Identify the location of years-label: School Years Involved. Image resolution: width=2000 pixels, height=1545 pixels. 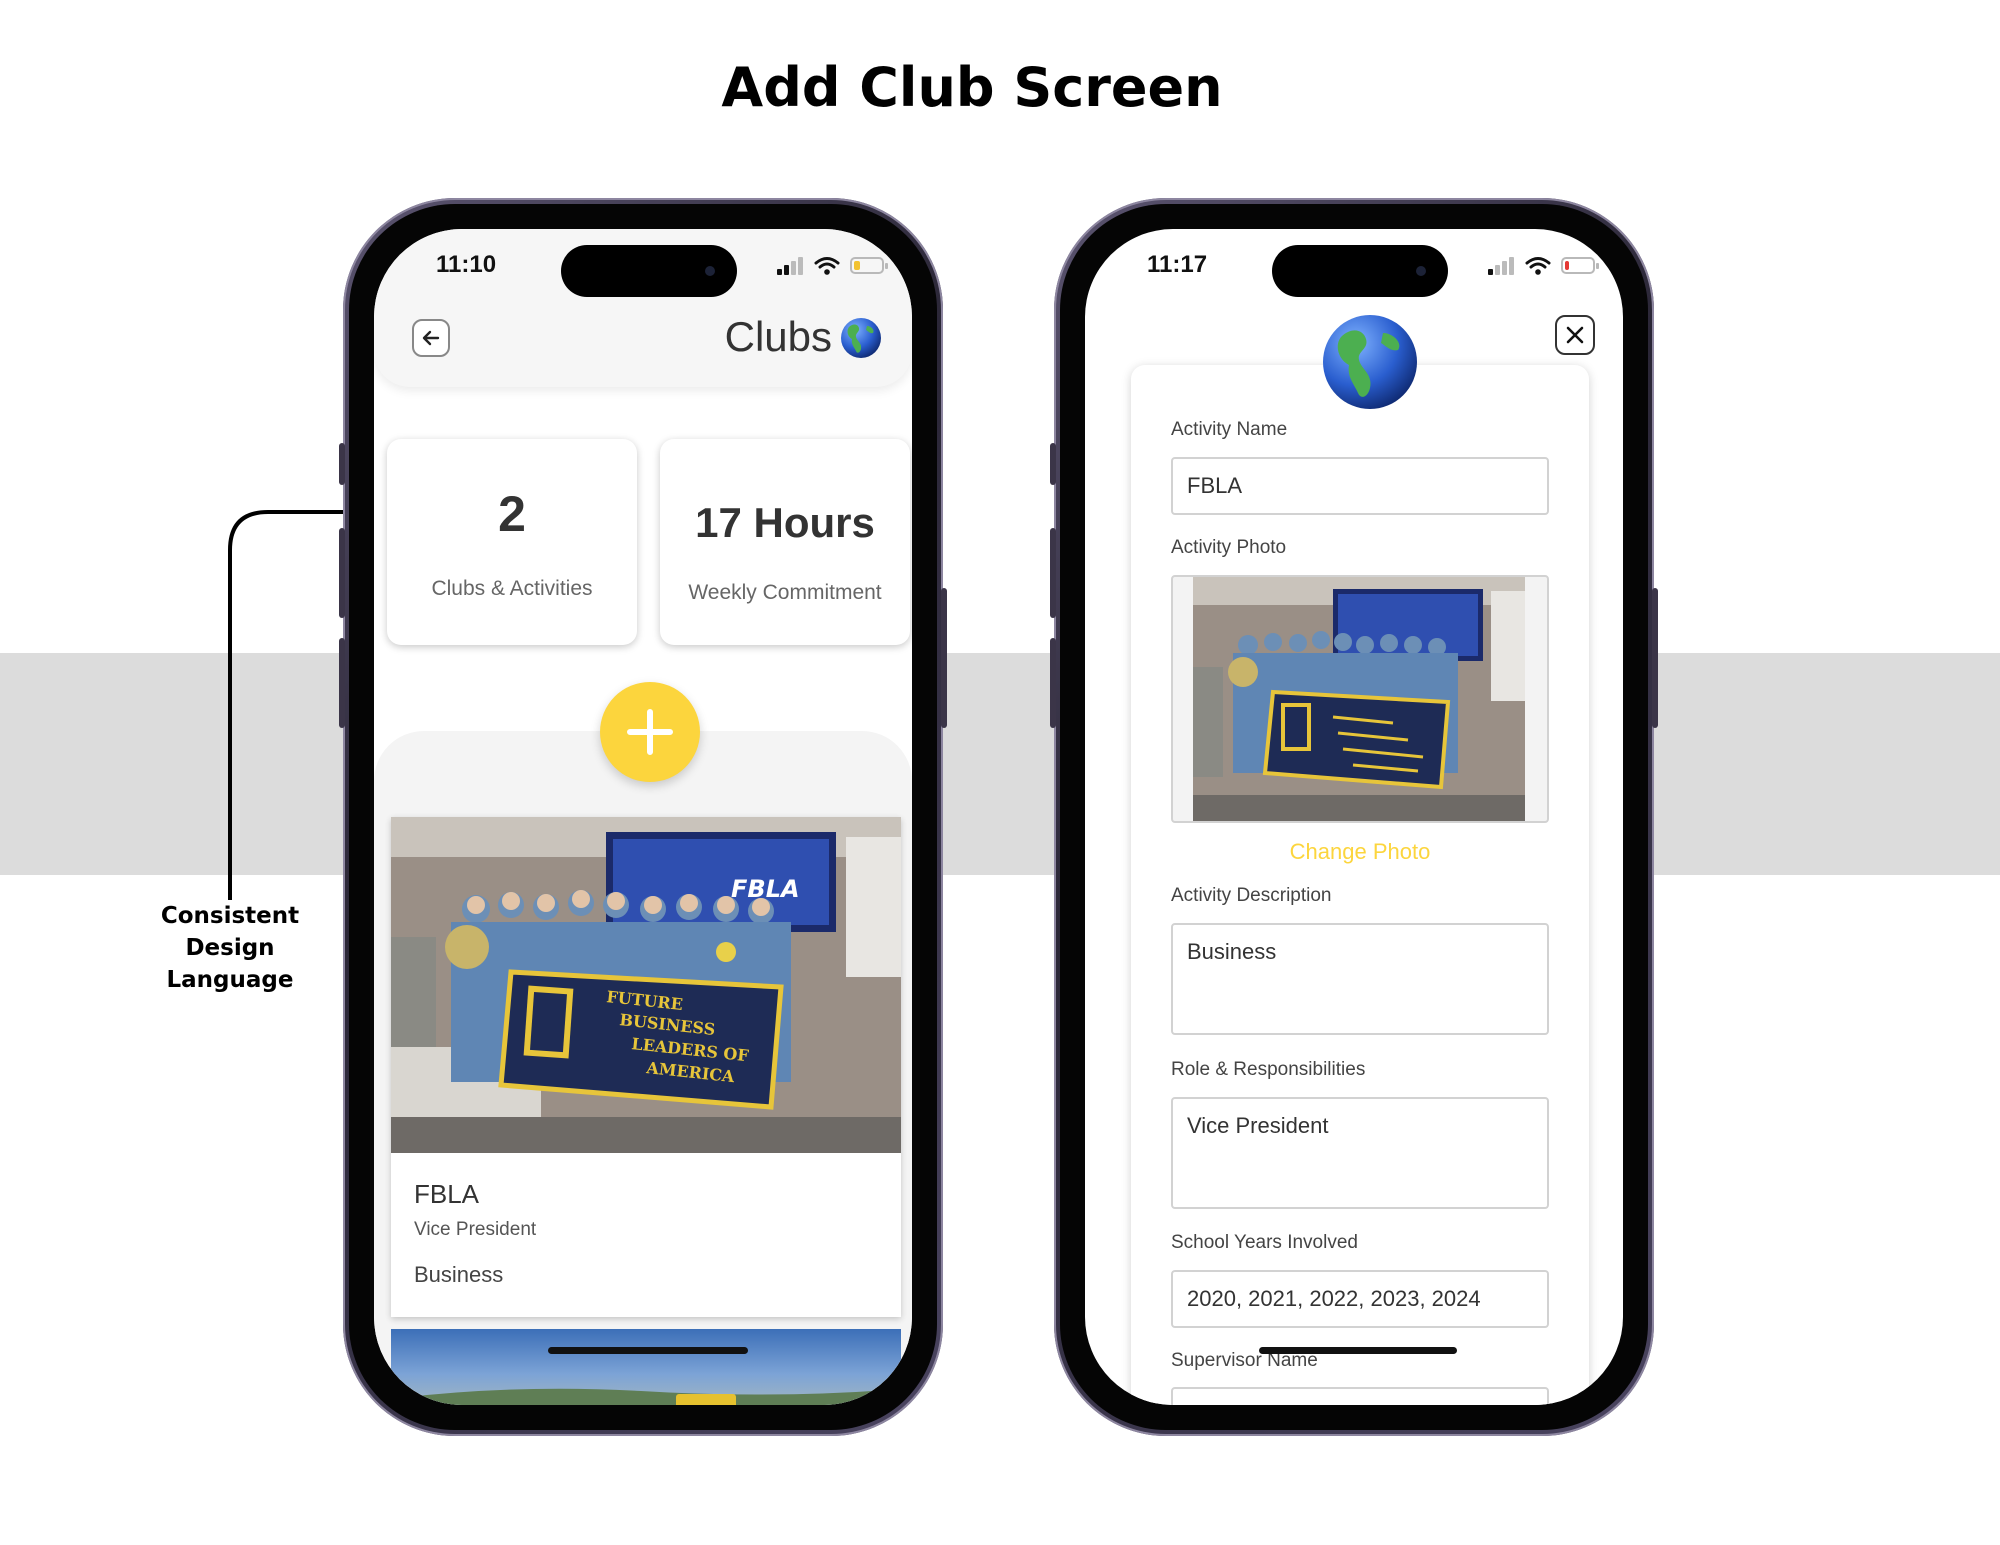
(1264, 1242).